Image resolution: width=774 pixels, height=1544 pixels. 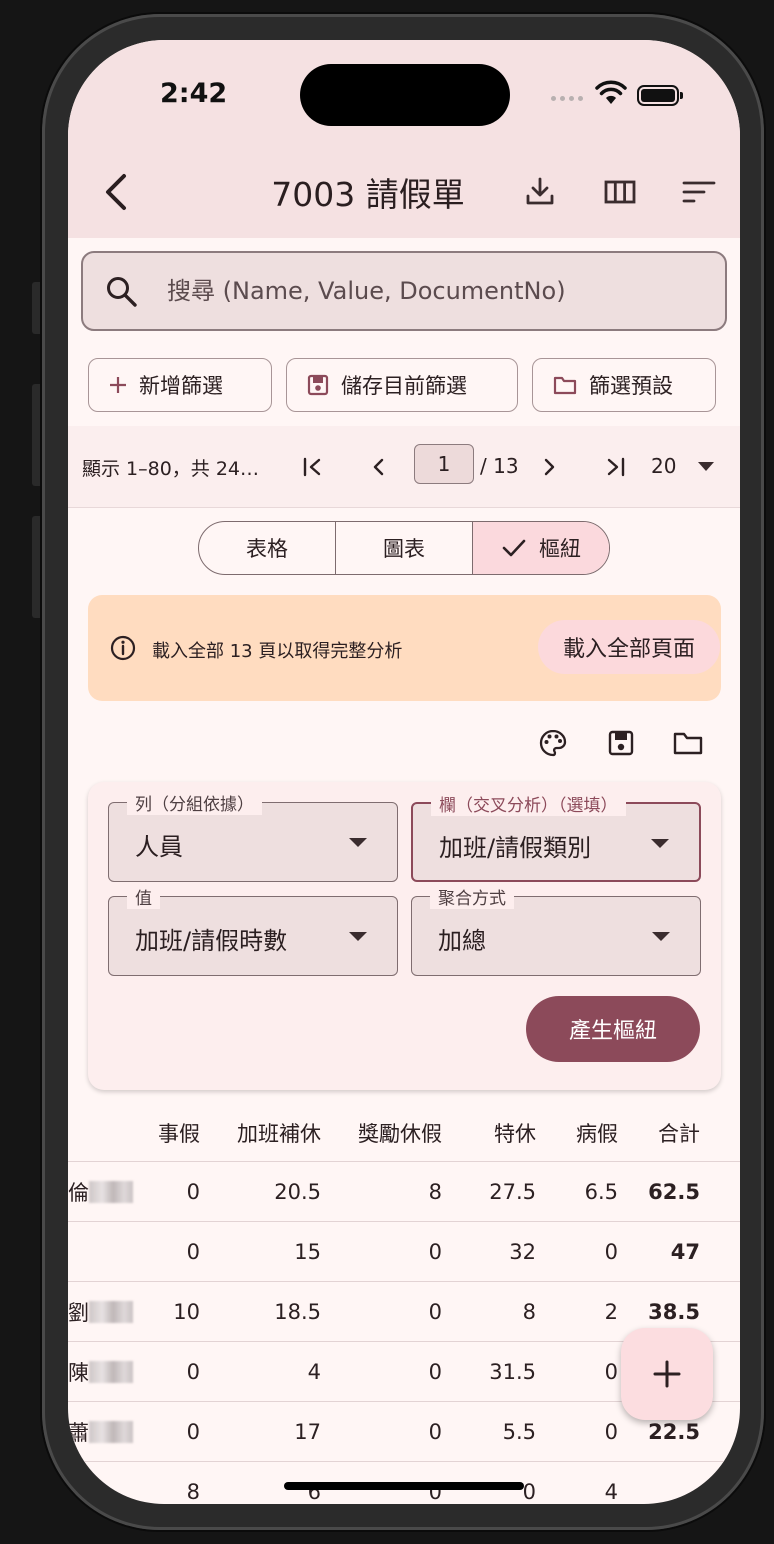 I want to click on table-cell: 15, so click(x=307, y=1252).